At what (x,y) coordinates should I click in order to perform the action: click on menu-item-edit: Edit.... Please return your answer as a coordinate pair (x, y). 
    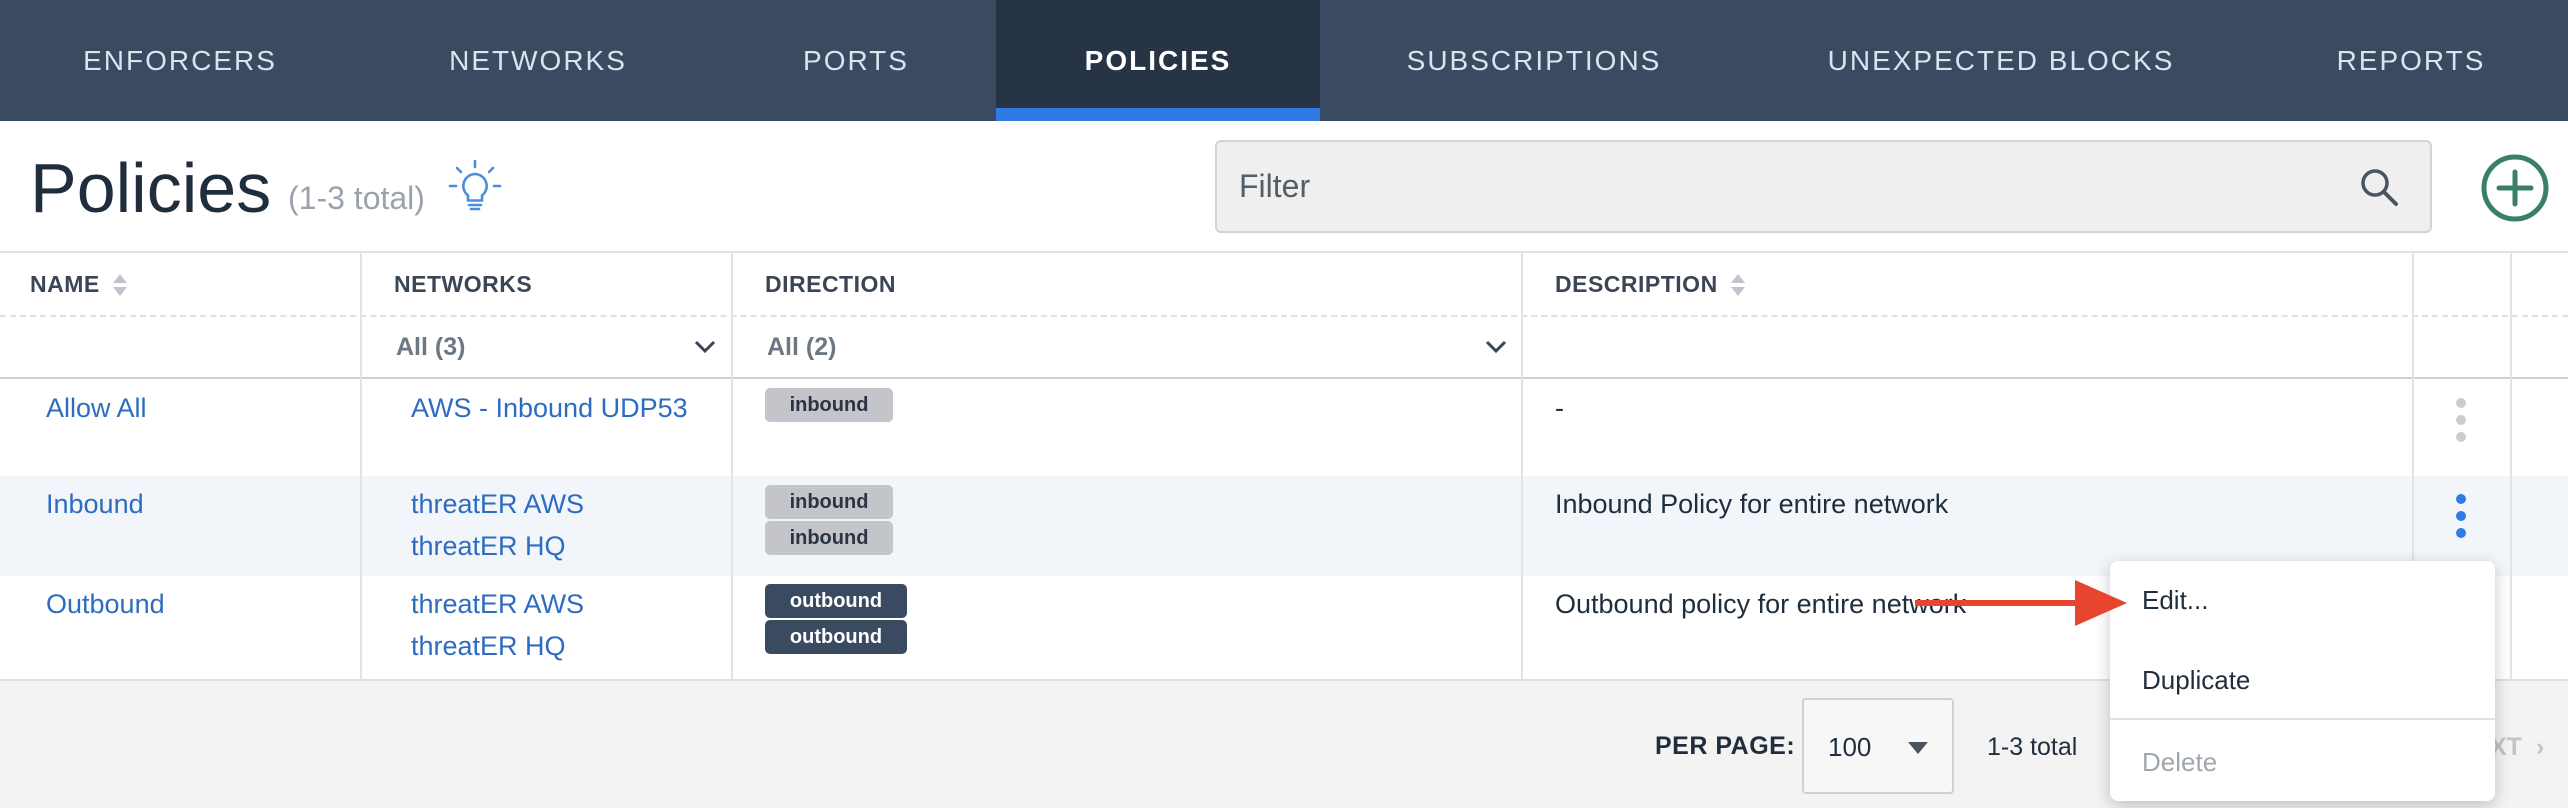
    Looking at the image, I should click on (2175, 600).